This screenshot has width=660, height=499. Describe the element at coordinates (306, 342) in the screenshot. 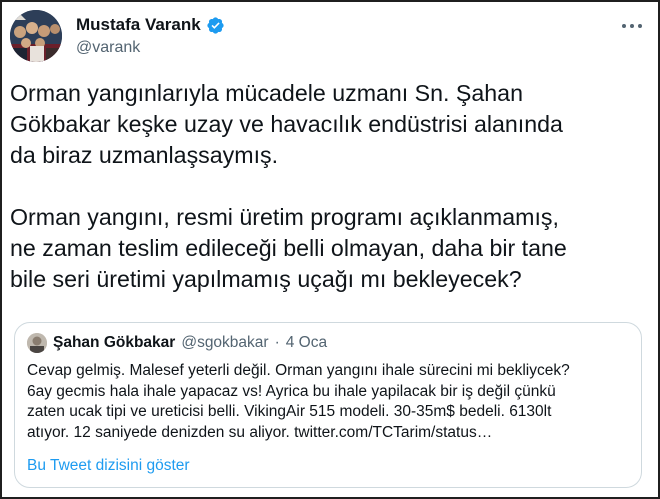

I see `quoted-tweet-date: 4 Oca` at that location.